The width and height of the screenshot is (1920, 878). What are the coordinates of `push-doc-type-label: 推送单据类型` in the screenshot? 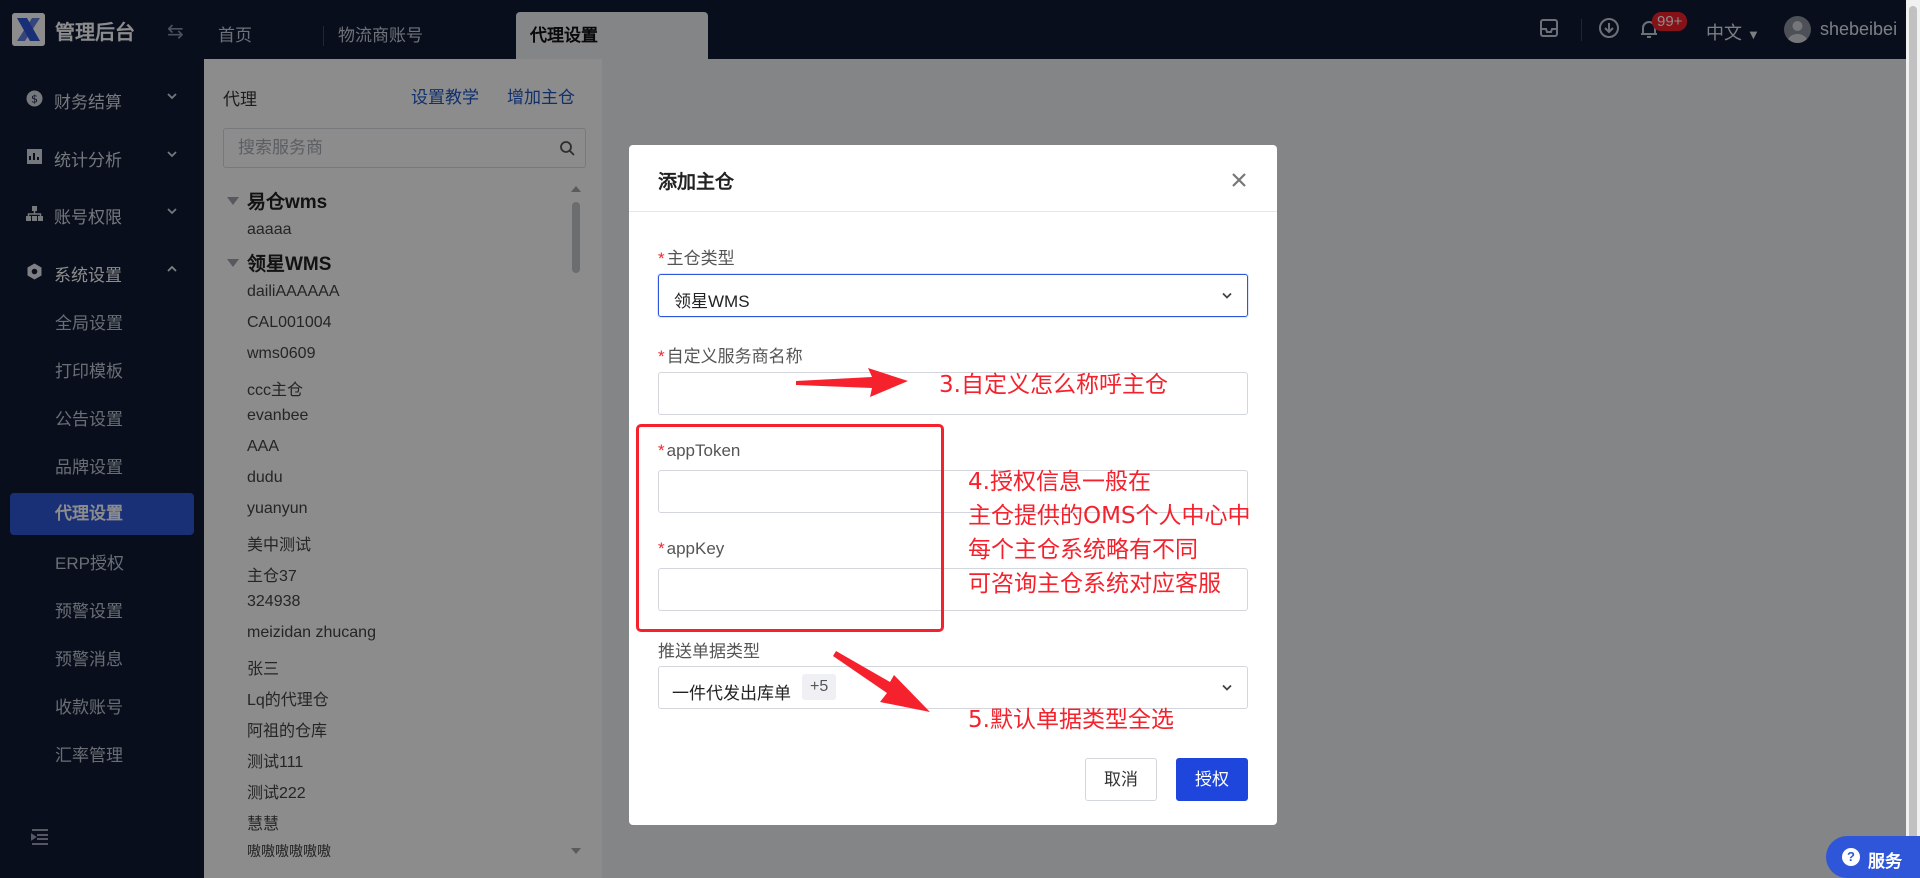 It's located at (709, 651).